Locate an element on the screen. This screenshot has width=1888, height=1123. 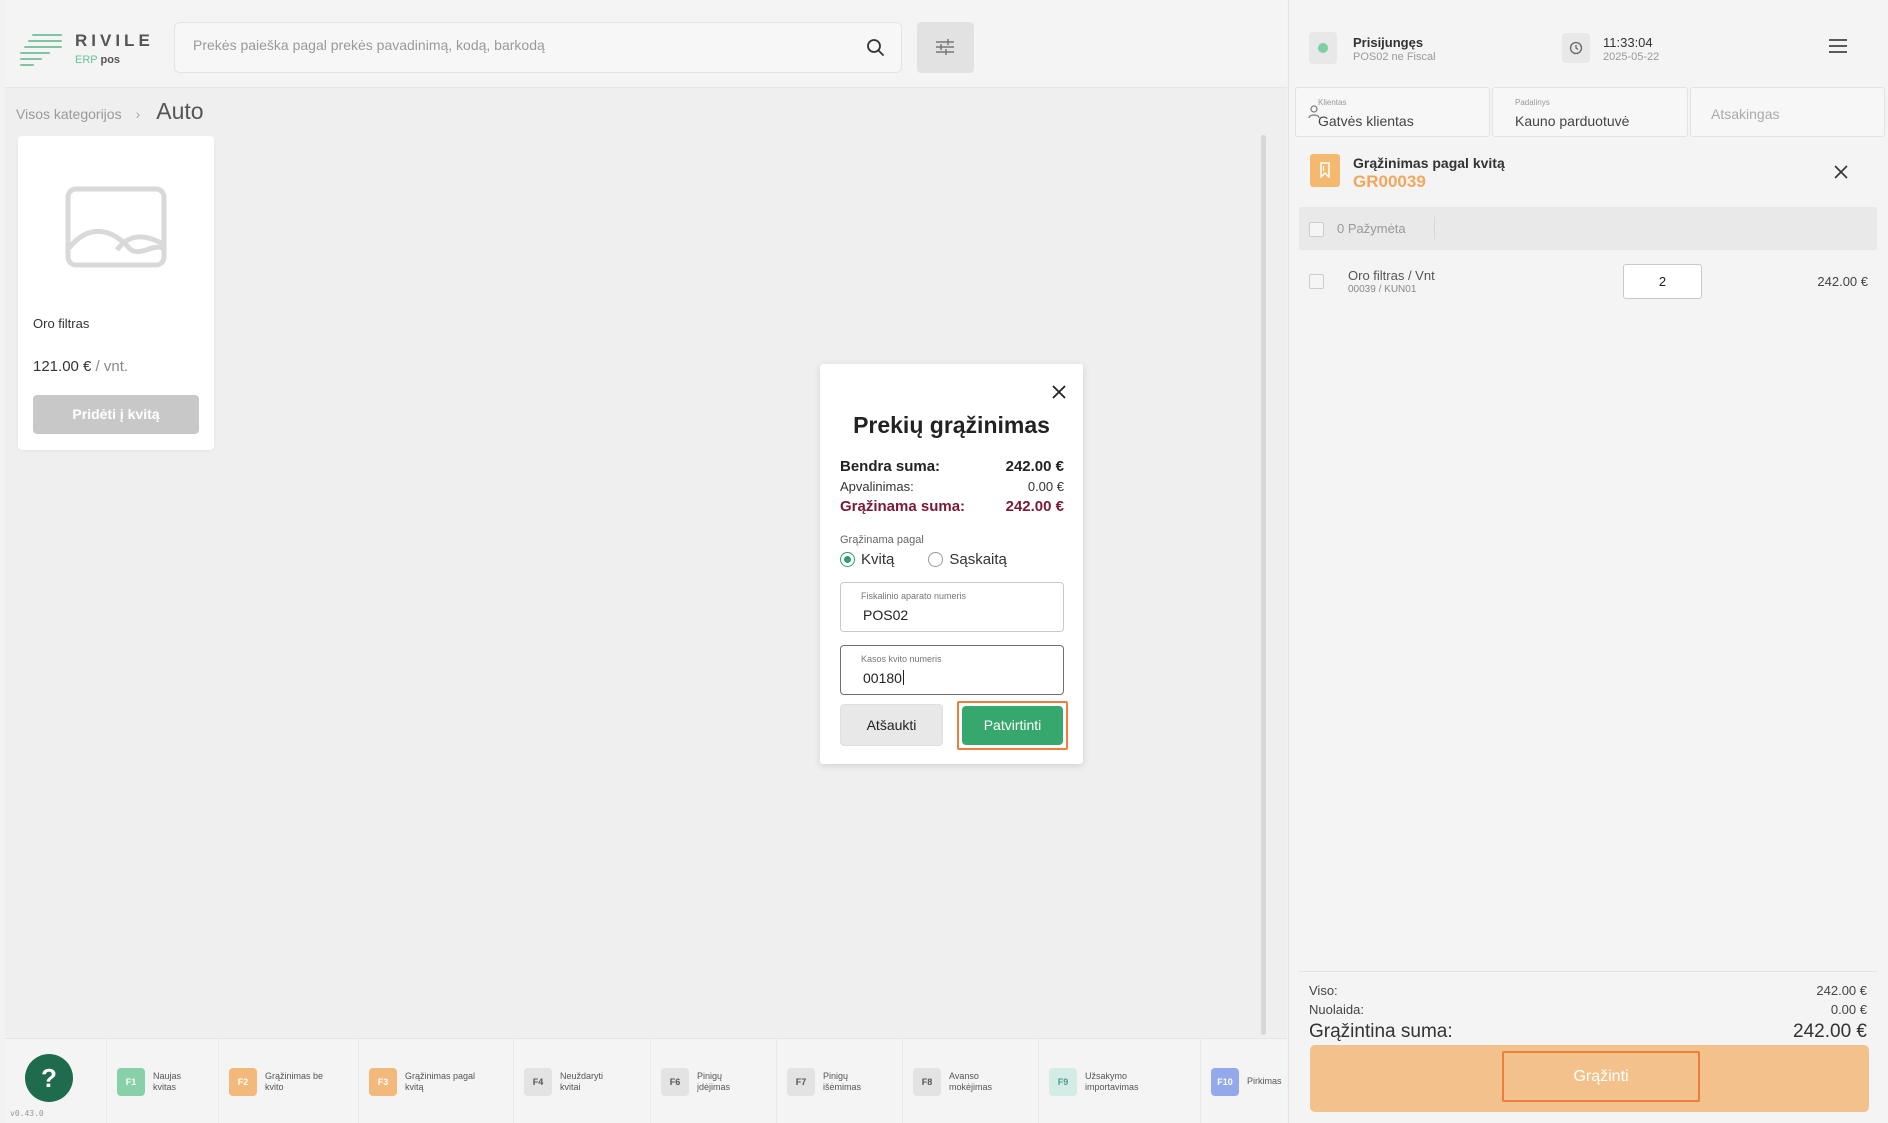
add-to-receipt-button: Pridėti į kvitą is located at coordinates (116, 414).